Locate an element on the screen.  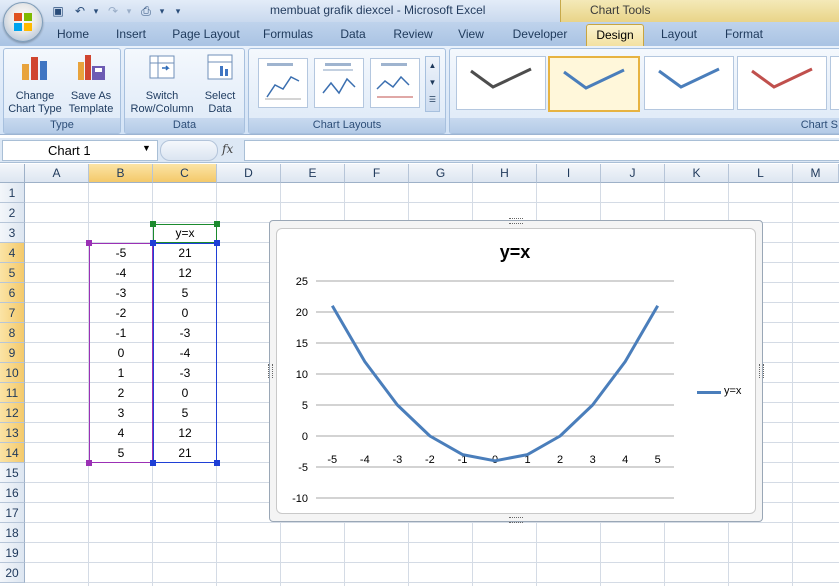
row-header-15: 15 is located at coordinates (12, 473).